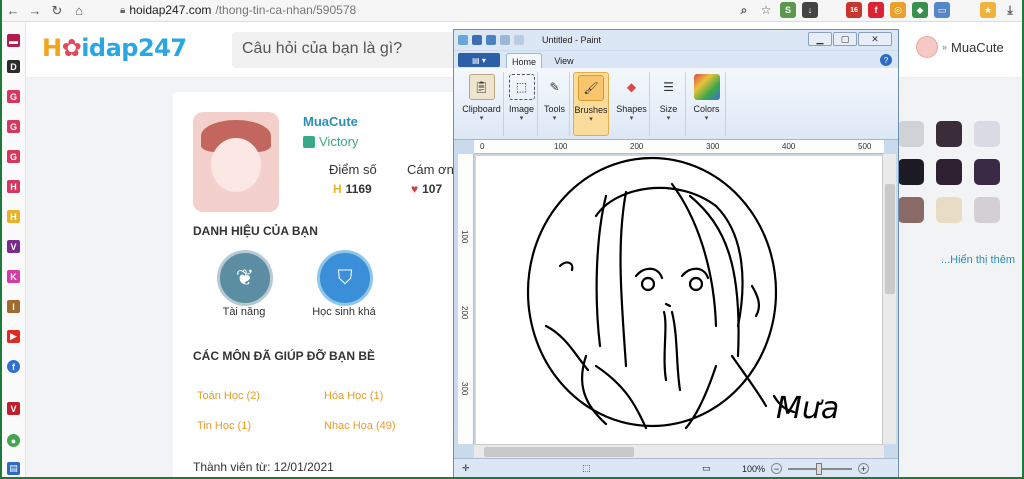 This screenshot has width=1024, height=479. What do you see at coordinates (669, 104) in the screenshot?
I see `size-group: ☰ Size ▾` at bounding box center [669, 104].